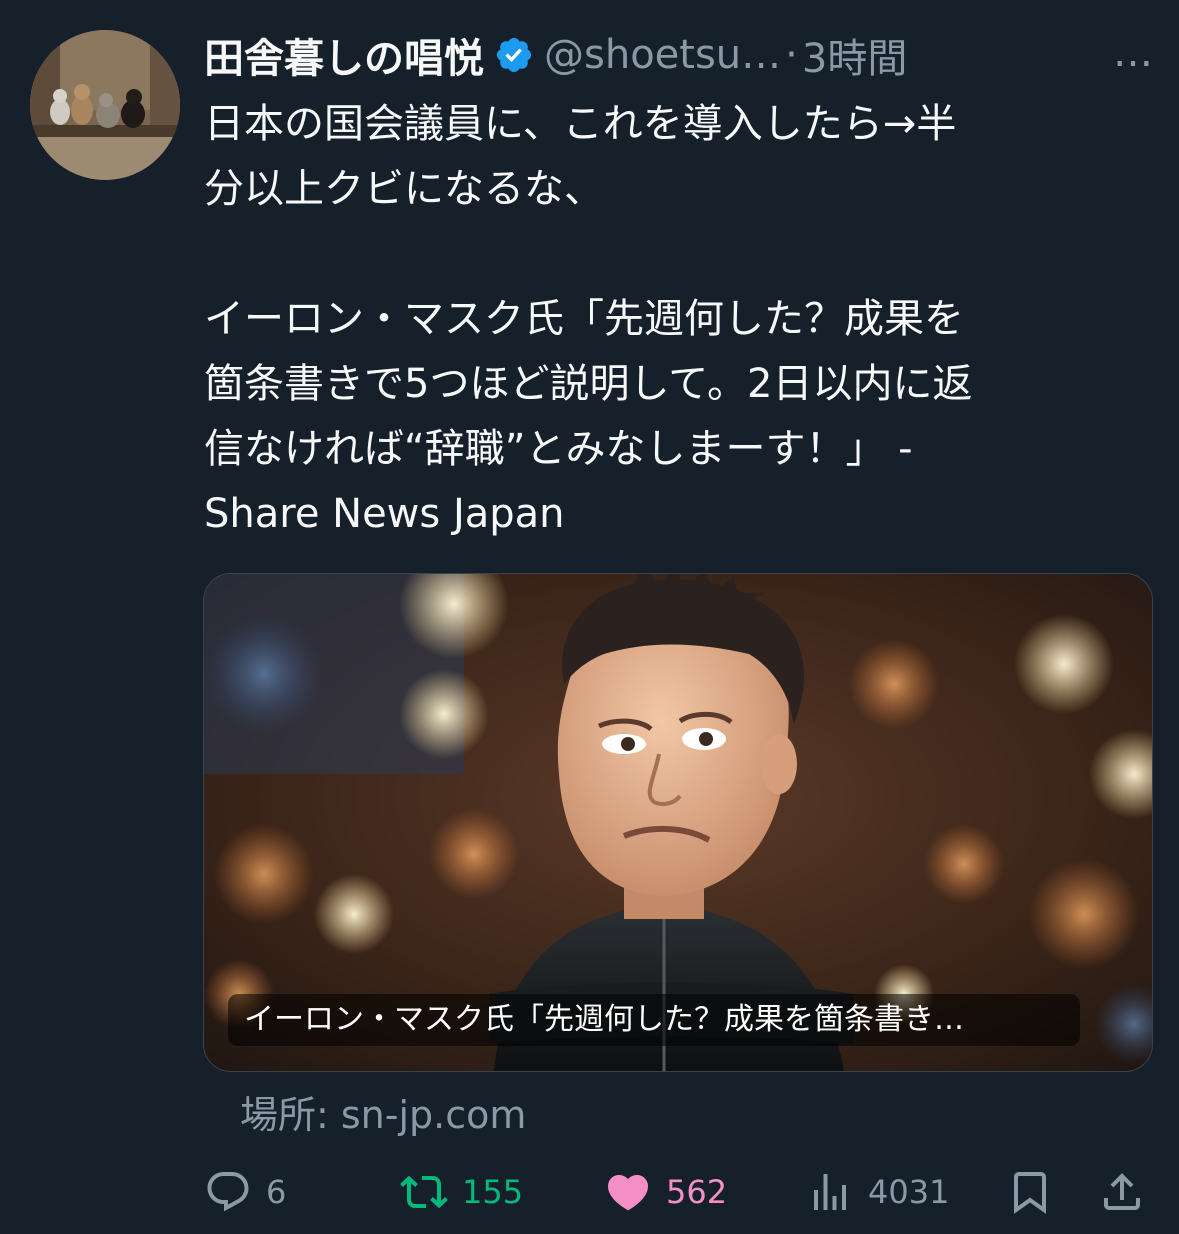 This screenshot has height=1234, width=1179. What do you see at coordinates (854, 55) in the screenshot?
I see `tweet-timestamp: 3時間` at bounding box center [854, 55].